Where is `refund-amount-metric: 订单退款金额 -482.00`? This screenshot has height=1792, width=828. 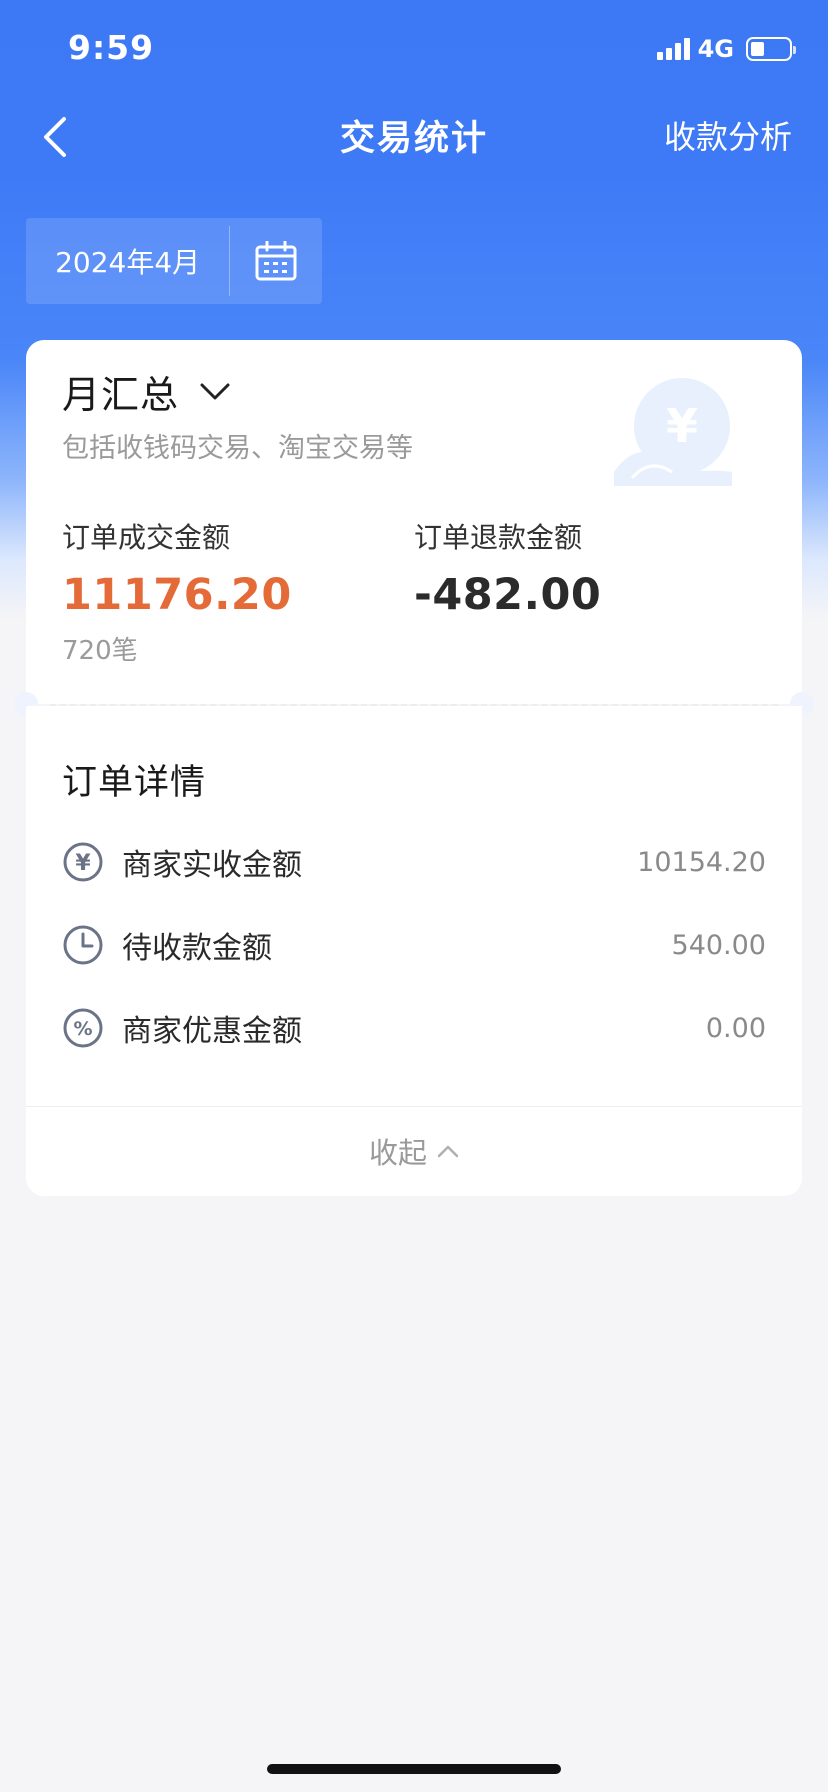
refund-amount-metric: 订单退款金额 -482.00 is located at coordinates (507, 568).